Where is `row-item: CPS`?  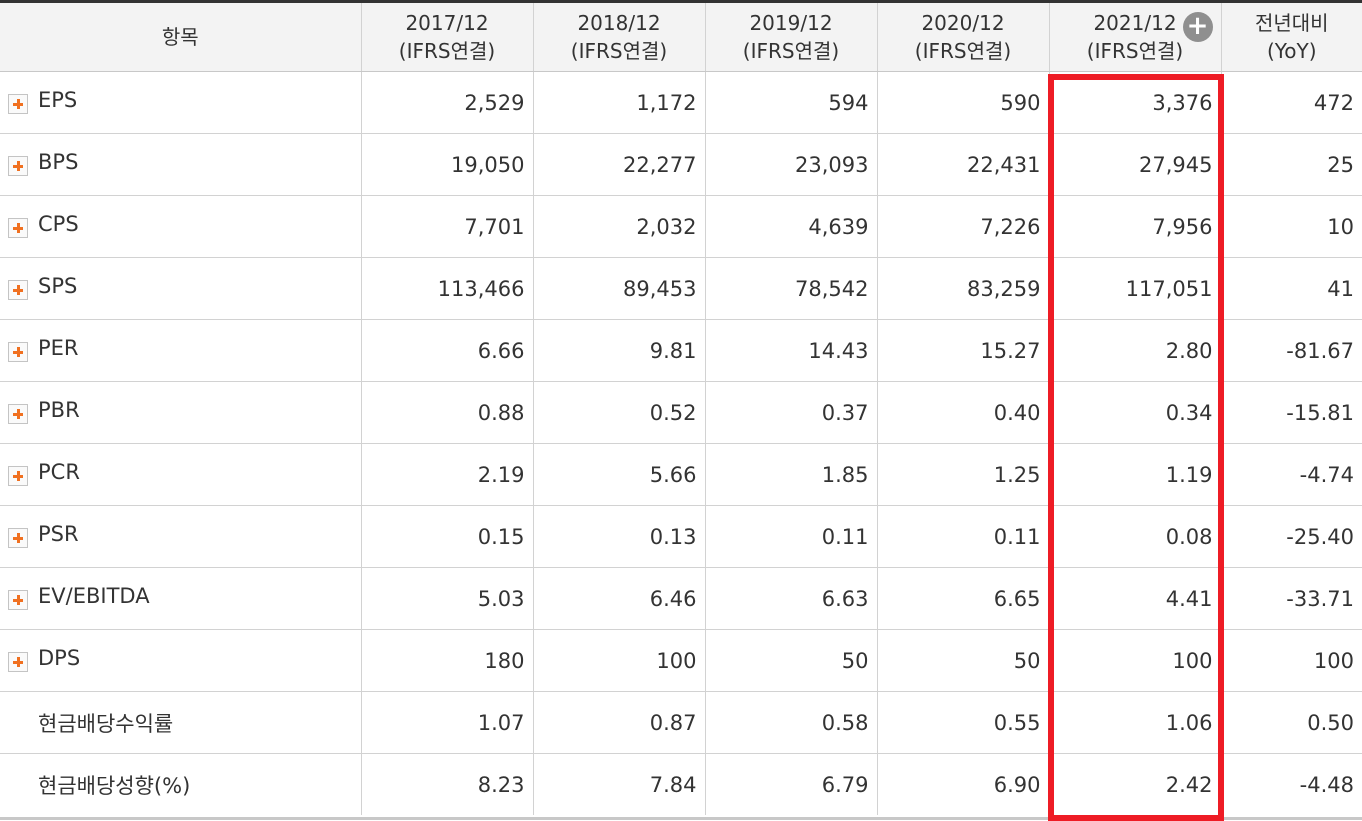
row-item: CPS is located at coordinates (43, 224).